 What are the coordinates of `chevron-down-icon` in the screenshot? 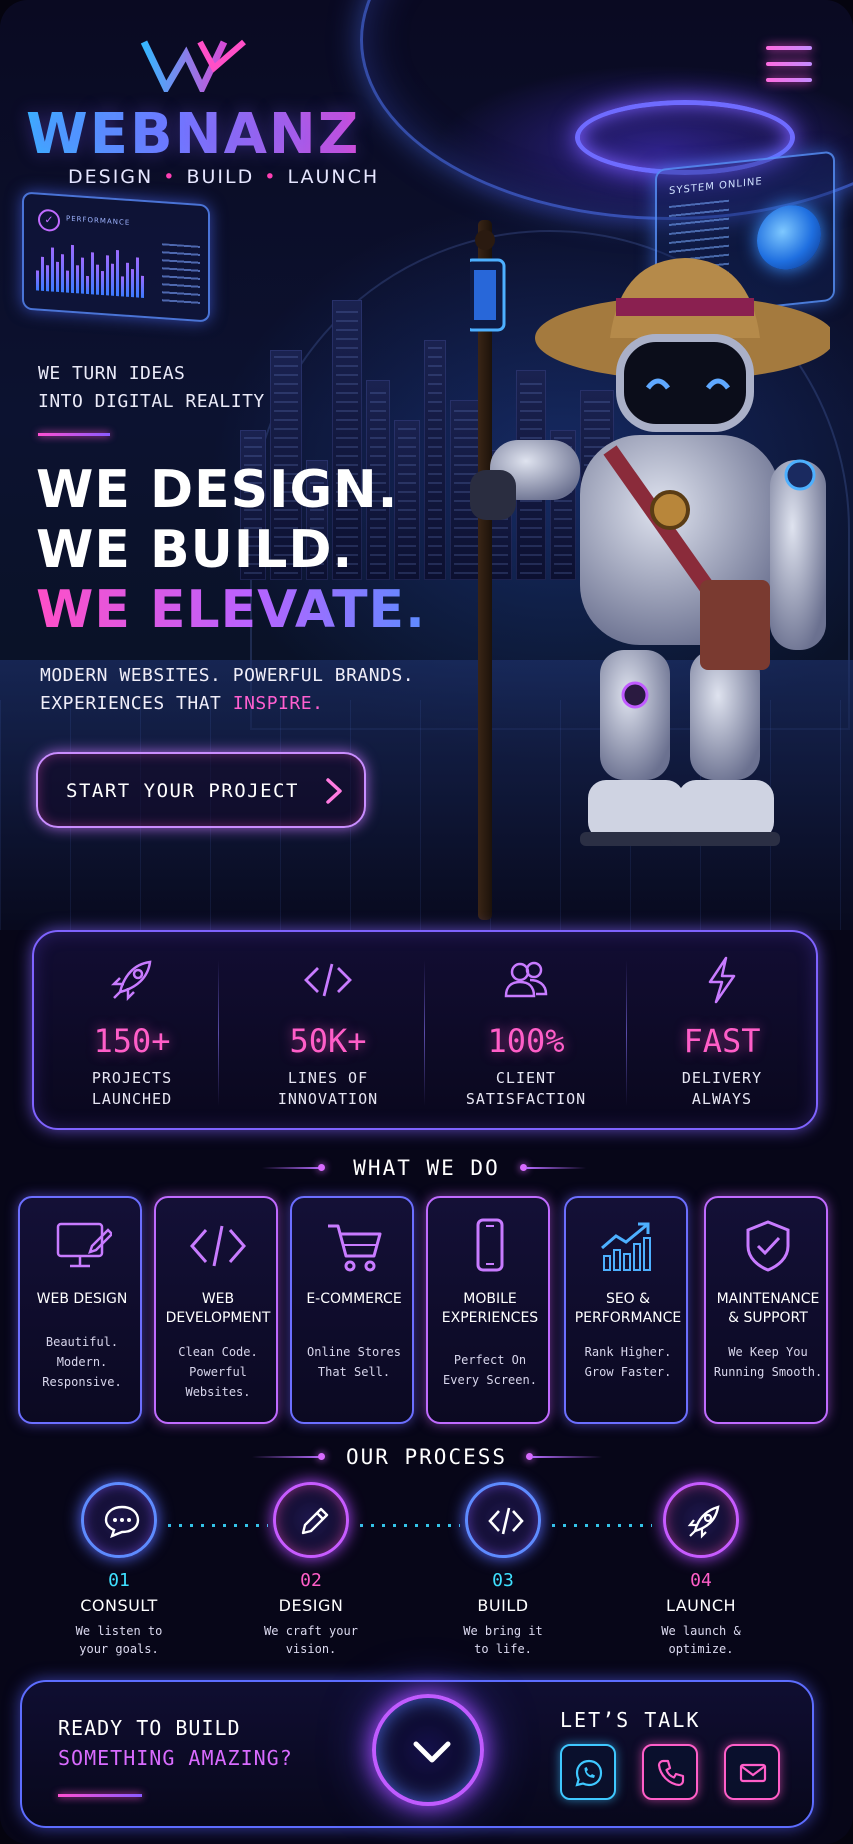 It's located at (432, 1752).